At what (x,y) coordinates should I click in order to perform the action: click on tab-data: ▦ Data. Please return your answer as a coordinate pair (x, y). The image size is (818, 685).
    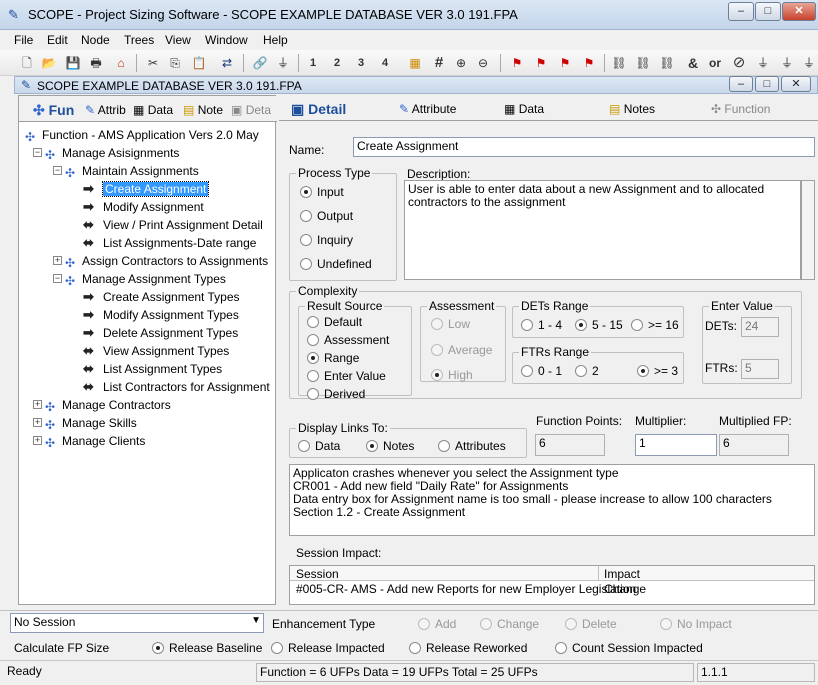
    Looking at the image, I should click on (152, 110).